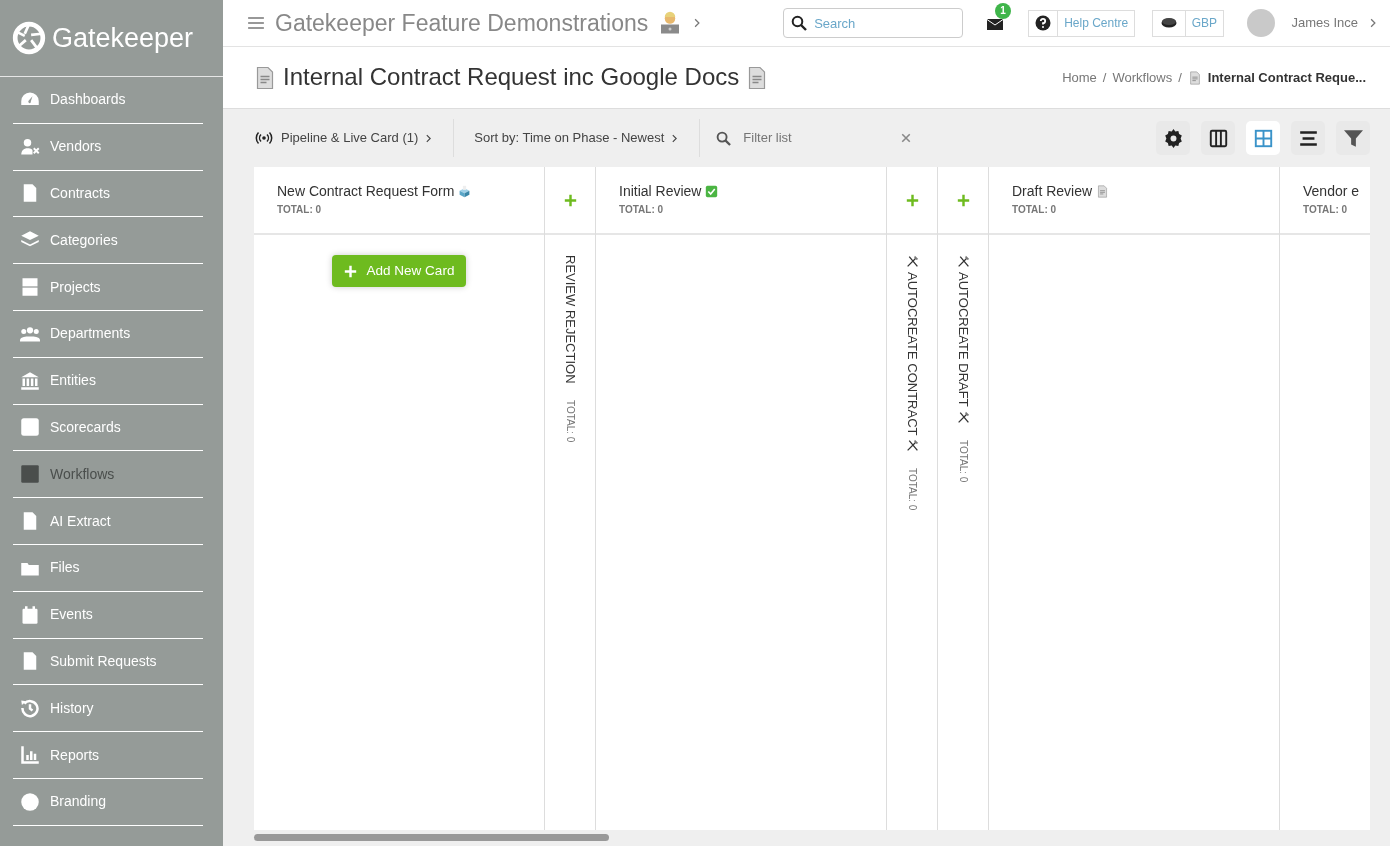  I want to click on grid-view-button, so click(1263, 138).